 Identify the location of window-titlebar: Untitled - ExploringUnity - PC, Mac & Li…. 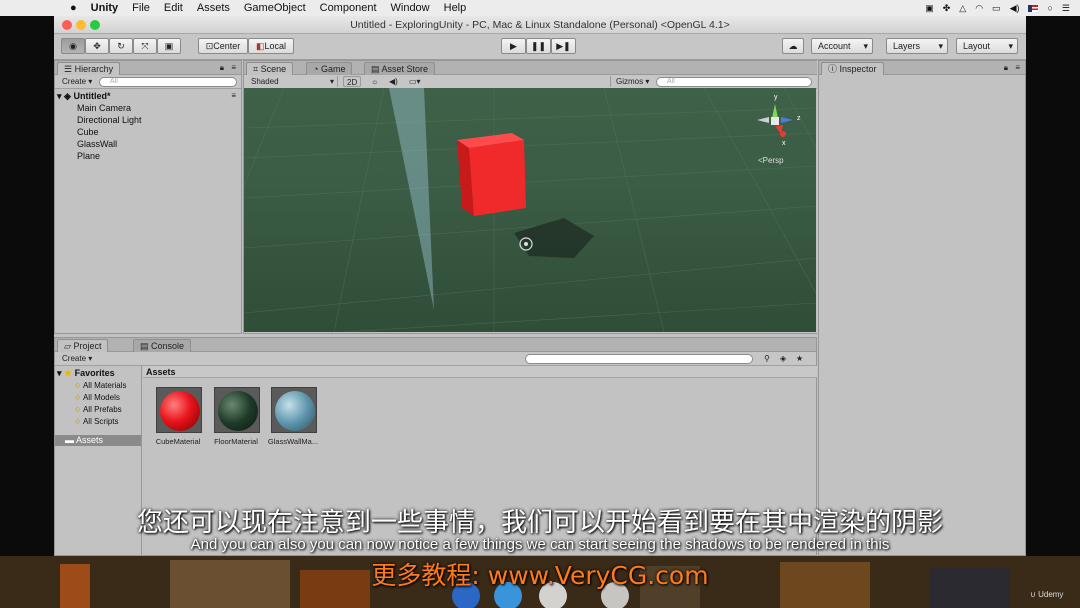
(540, 25).